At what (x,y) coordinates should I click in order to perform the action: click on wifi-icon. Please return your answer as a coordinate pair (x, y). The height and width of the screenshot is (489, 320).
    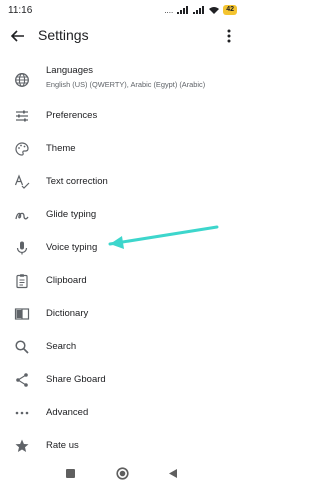
    Looking at the image, I should click on (214, 10).